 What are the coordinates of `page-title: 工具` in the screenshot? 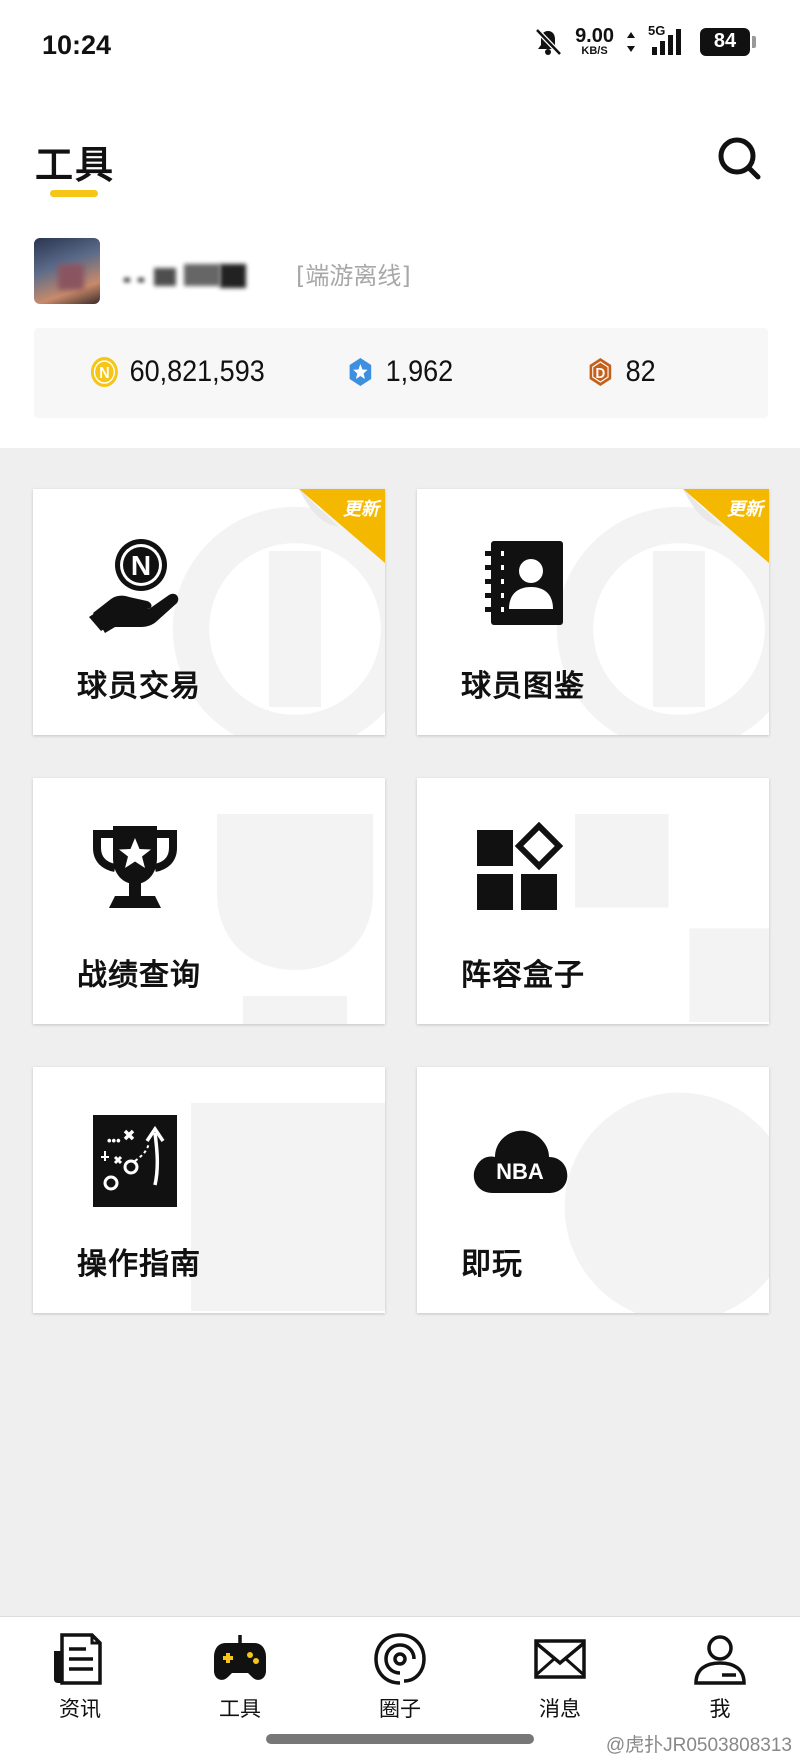 It's located at (75, 165).